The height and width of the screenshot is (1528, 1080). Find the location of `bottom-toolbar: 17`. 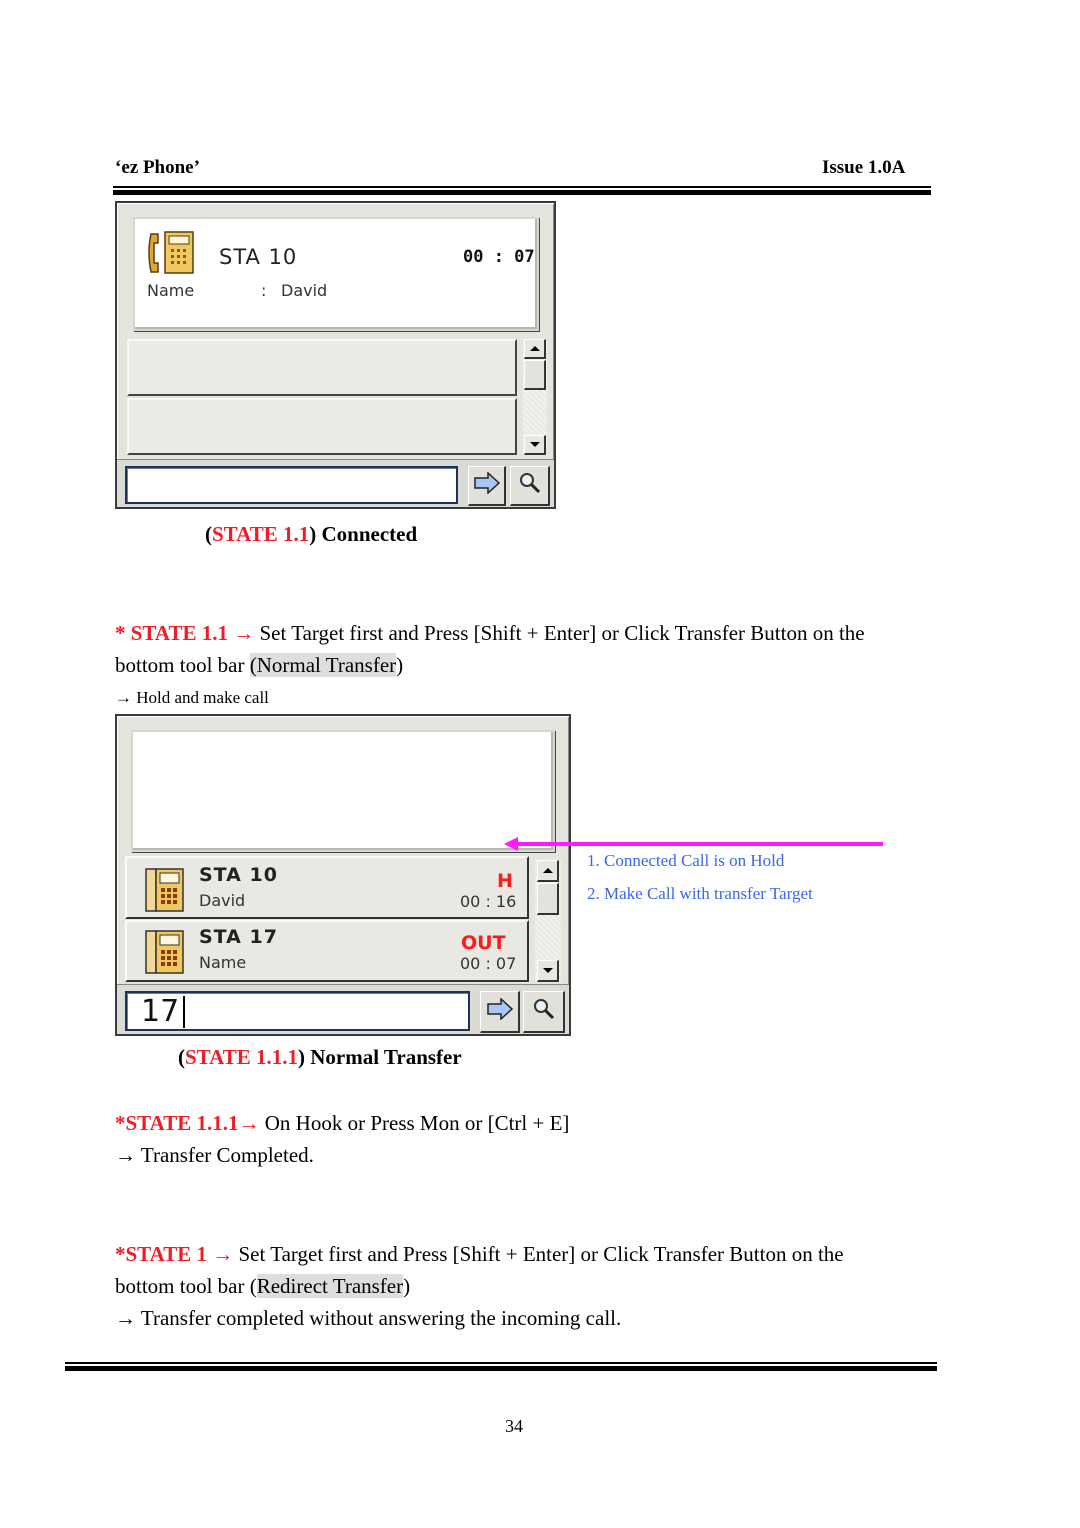

bottom-toolbar: 17 is located at coordinates (343, 1009).